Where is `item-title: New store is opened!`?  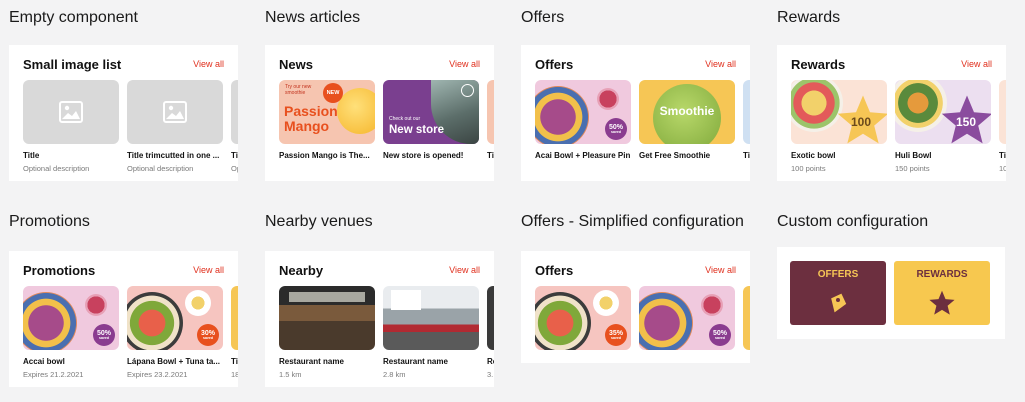
item-title: New store is opened! is located at coordinates (423, 155).